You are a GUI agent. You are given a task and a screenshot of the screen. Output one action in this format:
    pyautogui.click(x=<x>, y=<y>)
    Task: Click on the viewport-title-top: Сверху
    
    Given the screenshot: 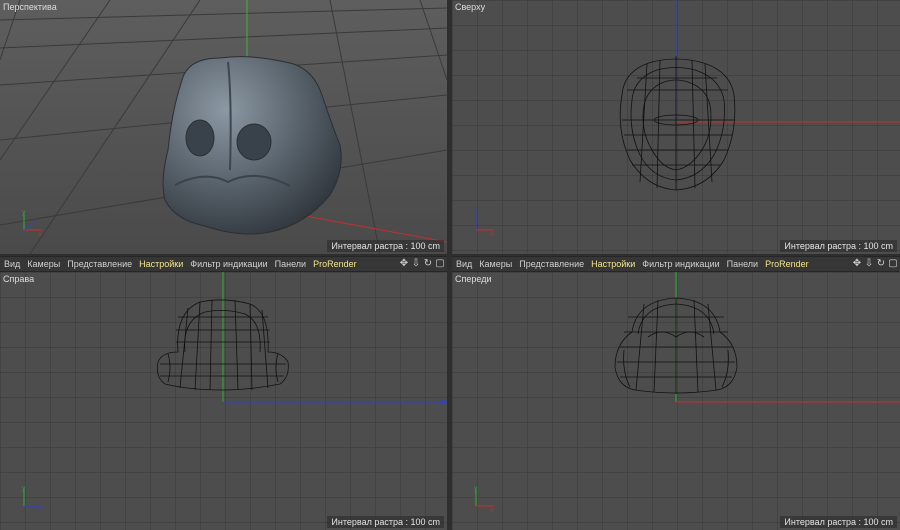 What is the action you would take?
    pyautogui.click(x=470, y=7)
    